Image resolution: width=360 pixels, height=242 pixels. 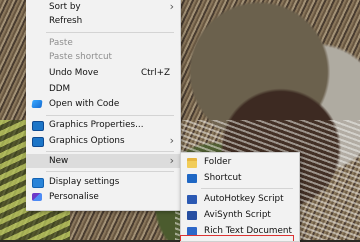 I want to click on submenu-item-folder: Folder, so click(x=240, y=162).